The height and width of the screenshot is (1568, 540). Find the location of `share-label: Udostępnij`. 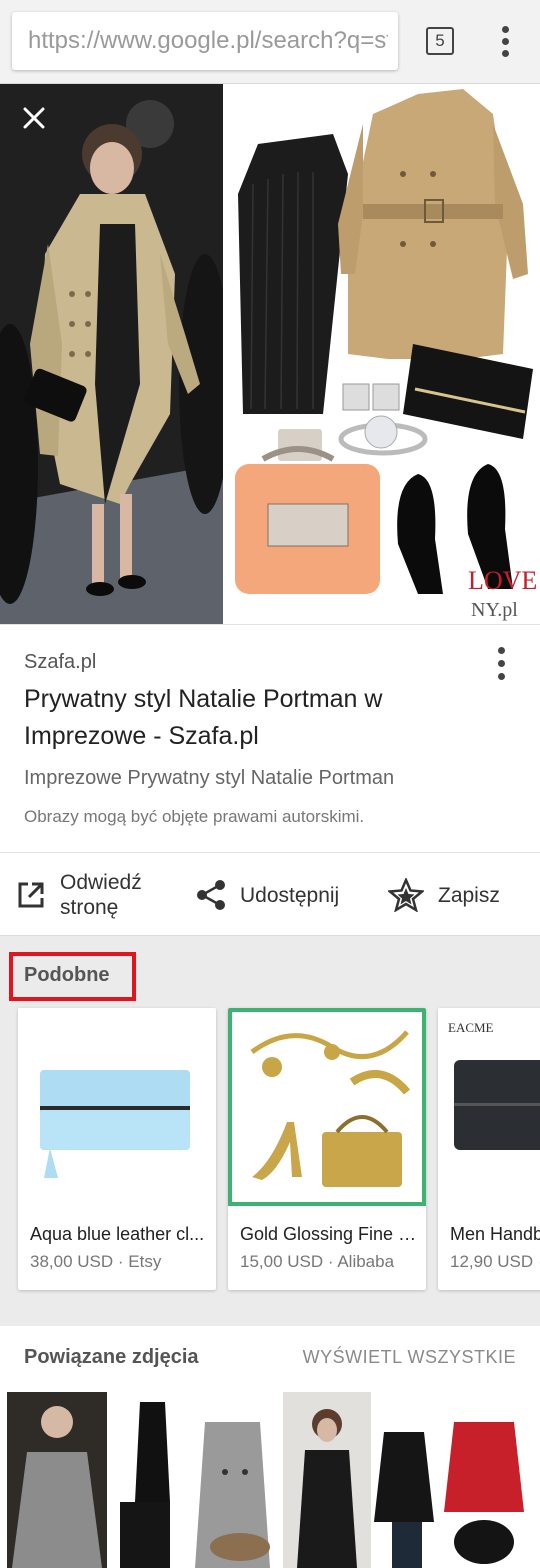

share-label: Udostępnij is located at coordinates (290, 895).